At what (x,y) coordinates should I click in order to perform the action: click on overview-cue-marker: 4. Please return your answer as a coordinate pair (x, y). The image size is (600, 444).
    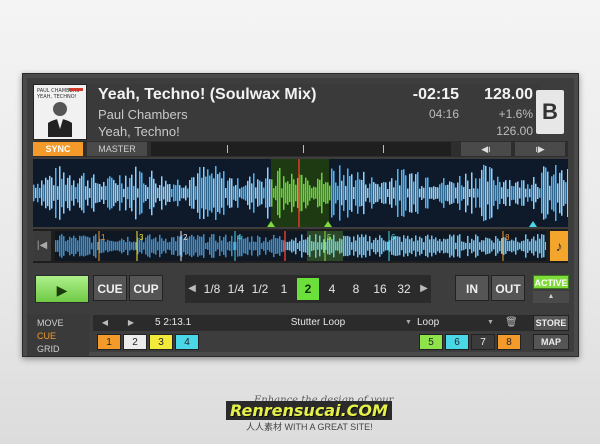
    Looking at the image, I should click on (239, 237).